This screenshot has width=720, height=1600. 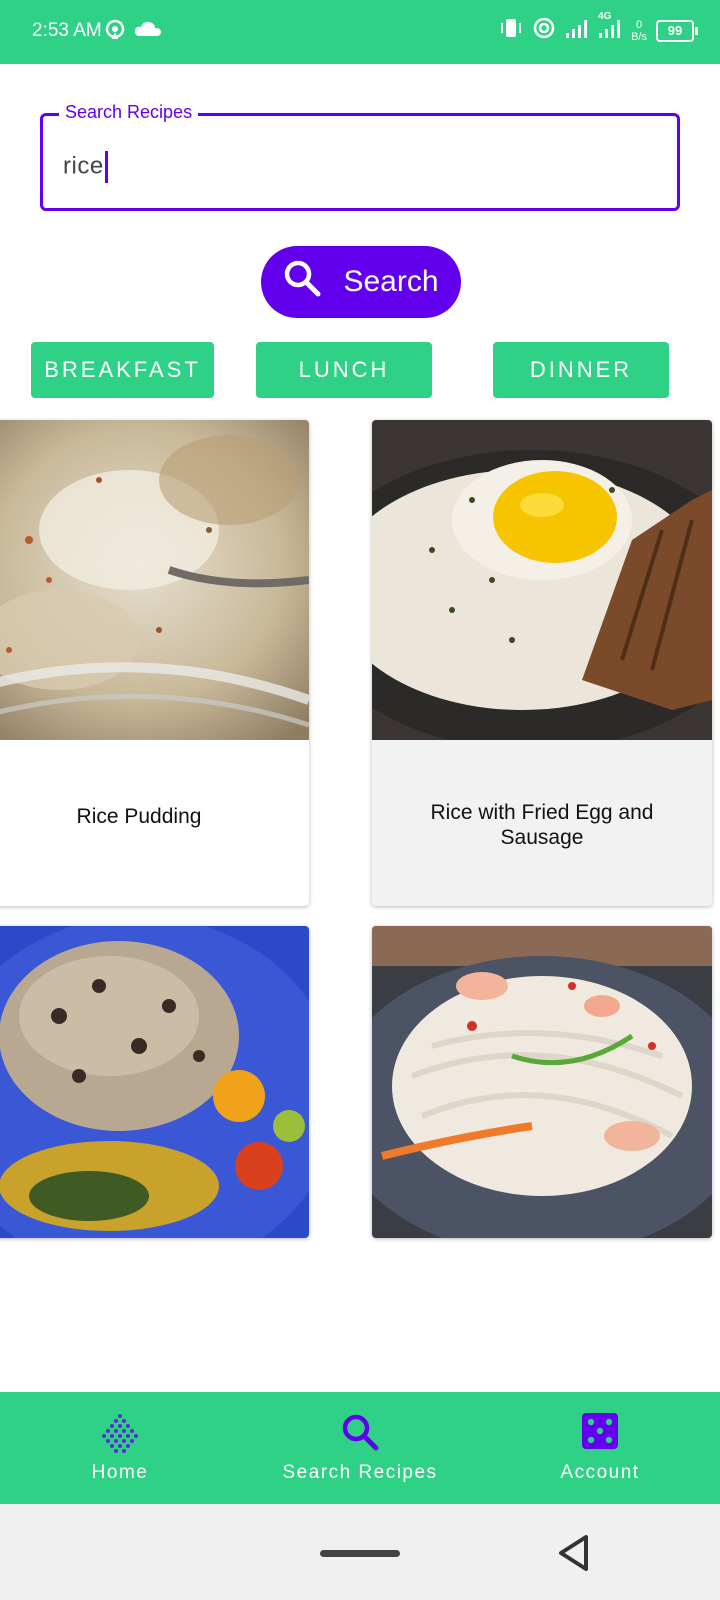 I want to click on nav-item-home: Home, so click(x=120, y=1448).